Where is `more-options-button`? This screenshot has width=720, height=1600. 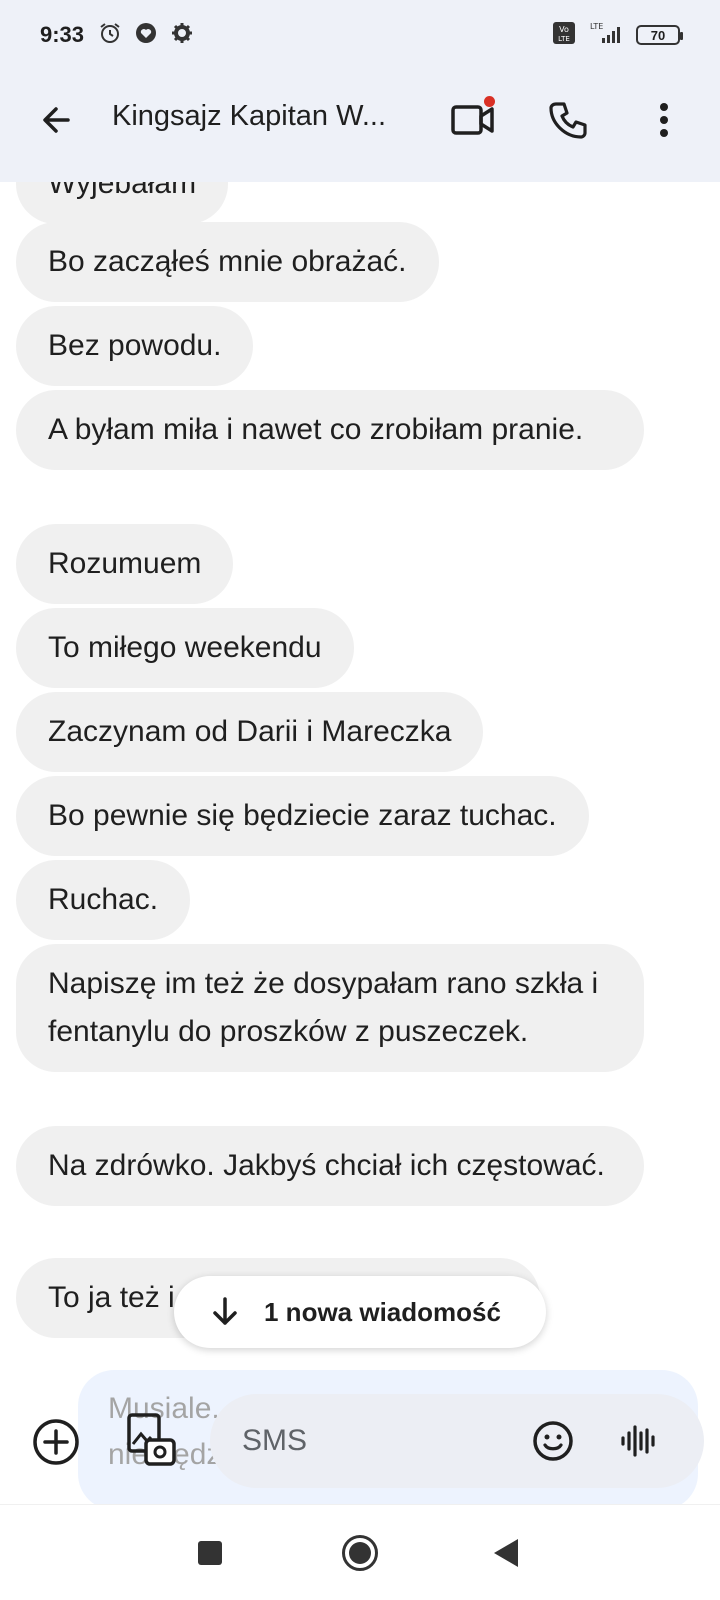
more-options-button is located at coordinates (664, 120).